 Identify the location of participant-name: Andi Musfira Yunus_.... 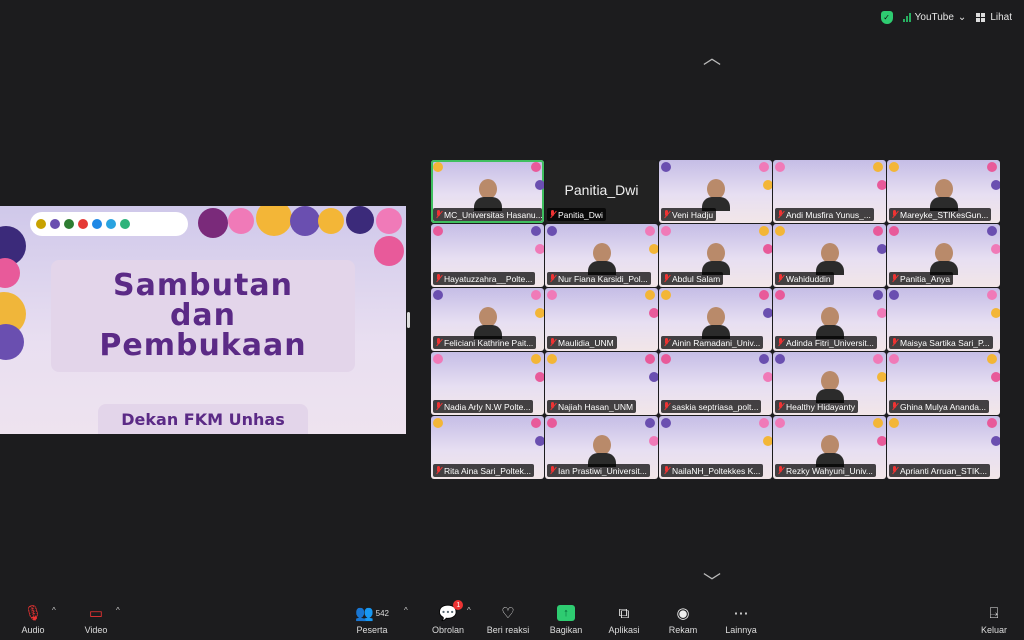
(828, 214).